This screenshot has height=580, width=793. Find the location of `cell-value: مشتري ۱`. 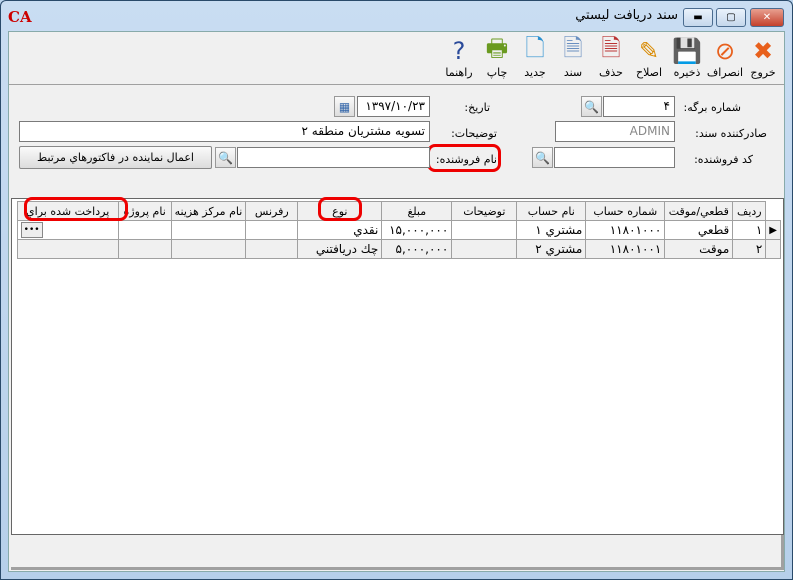

cell-value: مشتري ۱ is located at coordinates (559, 230).